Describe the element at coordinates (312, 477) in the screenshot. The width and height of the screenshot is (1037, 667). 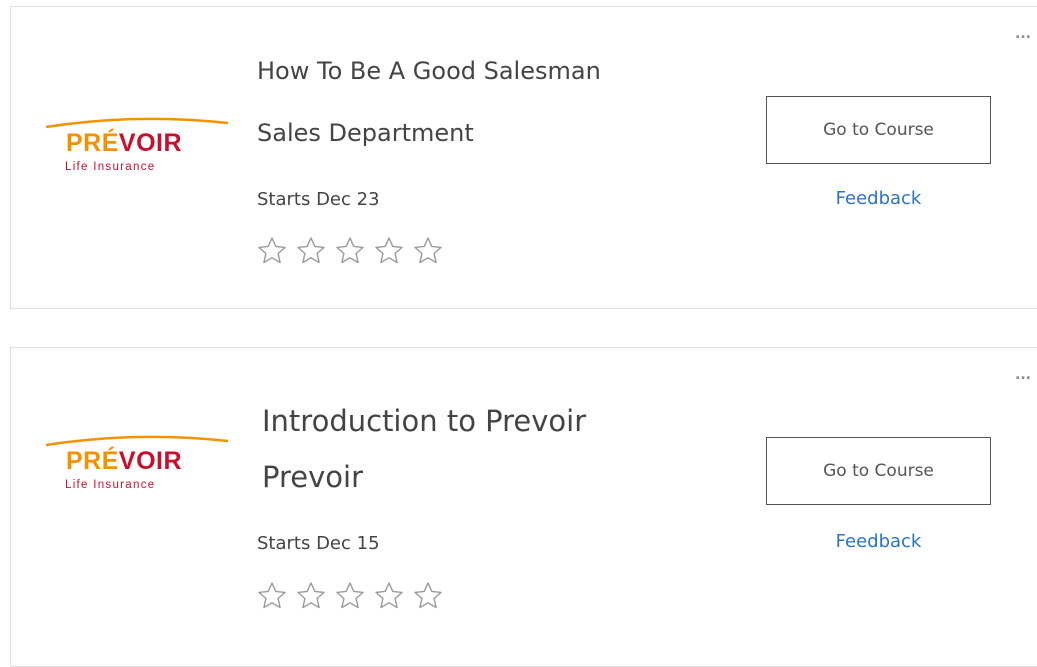
I see `course-department: Prevoir` at that location.